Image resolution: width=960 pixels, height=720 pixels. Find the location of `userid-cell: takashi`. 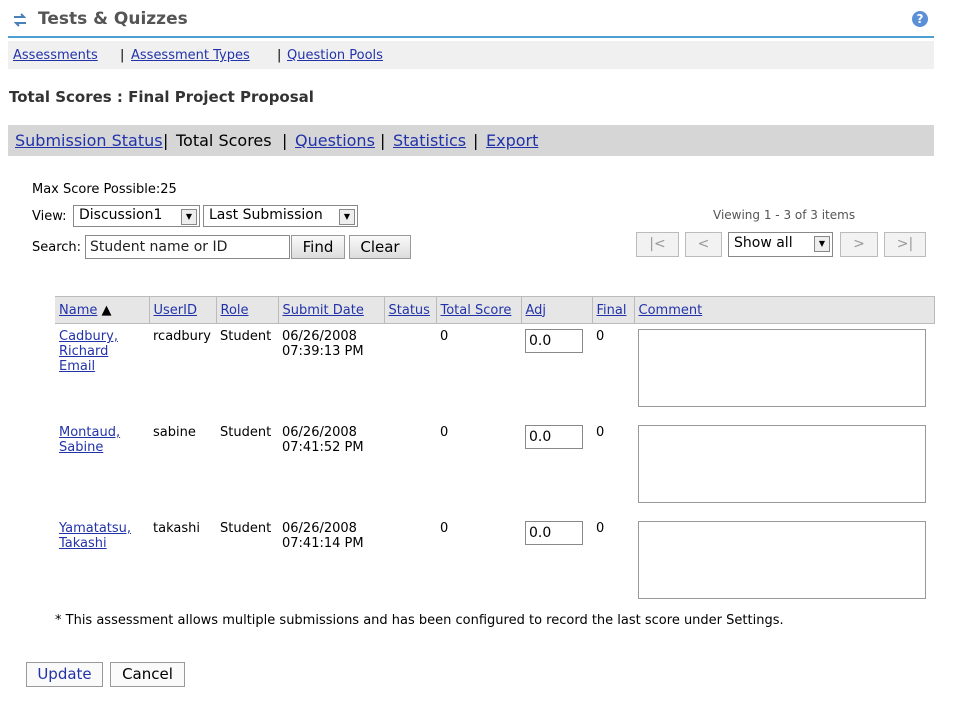

userid-cell: takashi is located at coordinates (176, 528).